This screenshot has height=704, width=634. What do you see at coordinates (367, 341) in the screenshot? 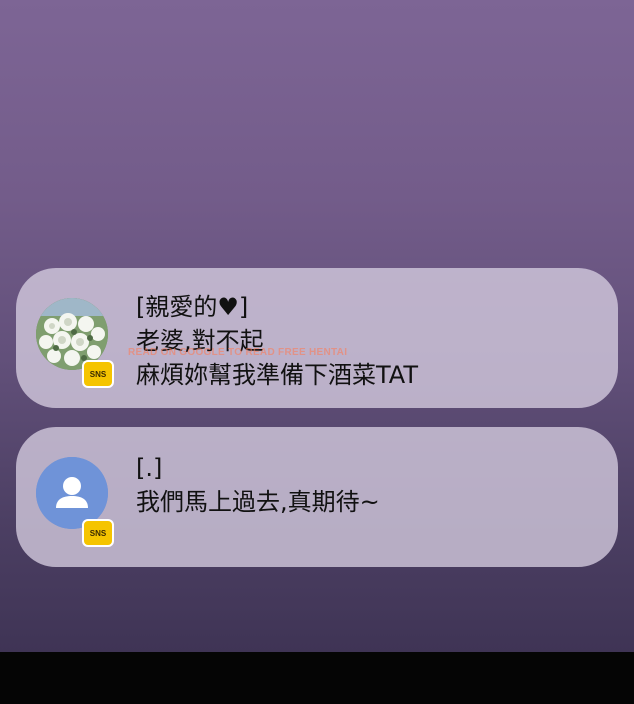
I see `notification-body: [親愛的♥] 老婆,對不起 麻煩妳幫我準備下酒菜TAT` at bounding box center [367, 341].